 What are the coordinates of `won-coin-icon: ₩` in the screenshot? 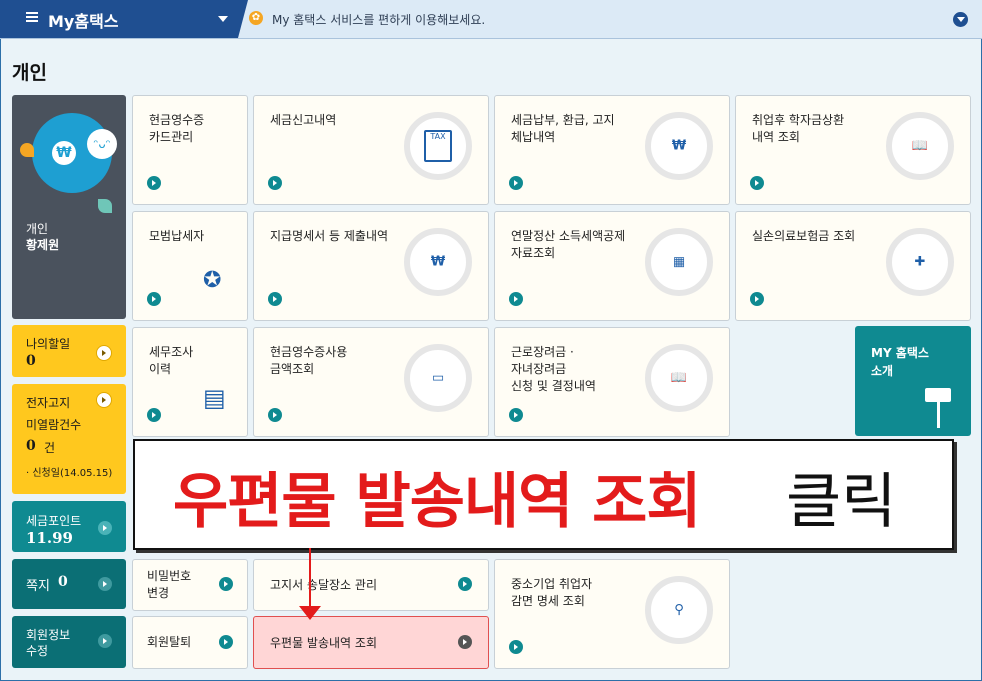 It's located at (679, 146).